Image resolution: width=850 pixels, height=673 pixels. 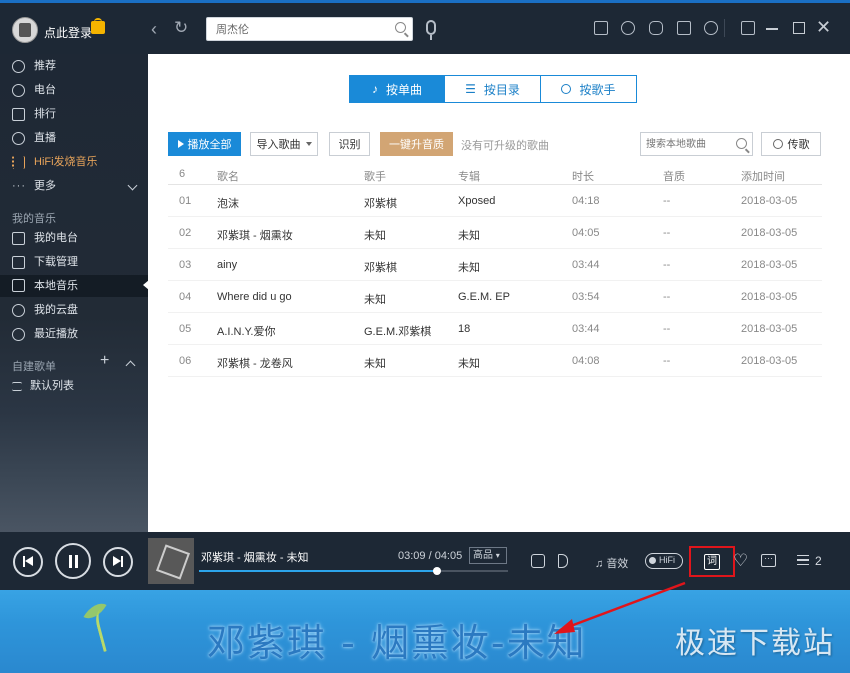 What do you see at coordinates (823, 27) in the screenshot?
I see `close-icon: ✕` at bounding box center [823, 27].